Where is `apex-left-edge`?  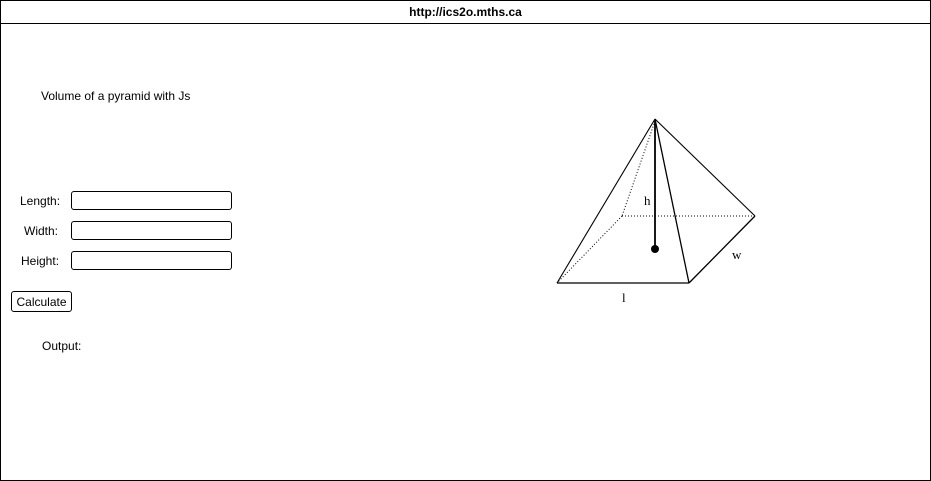 apex-left-edge is located at coordinates (606, 201).